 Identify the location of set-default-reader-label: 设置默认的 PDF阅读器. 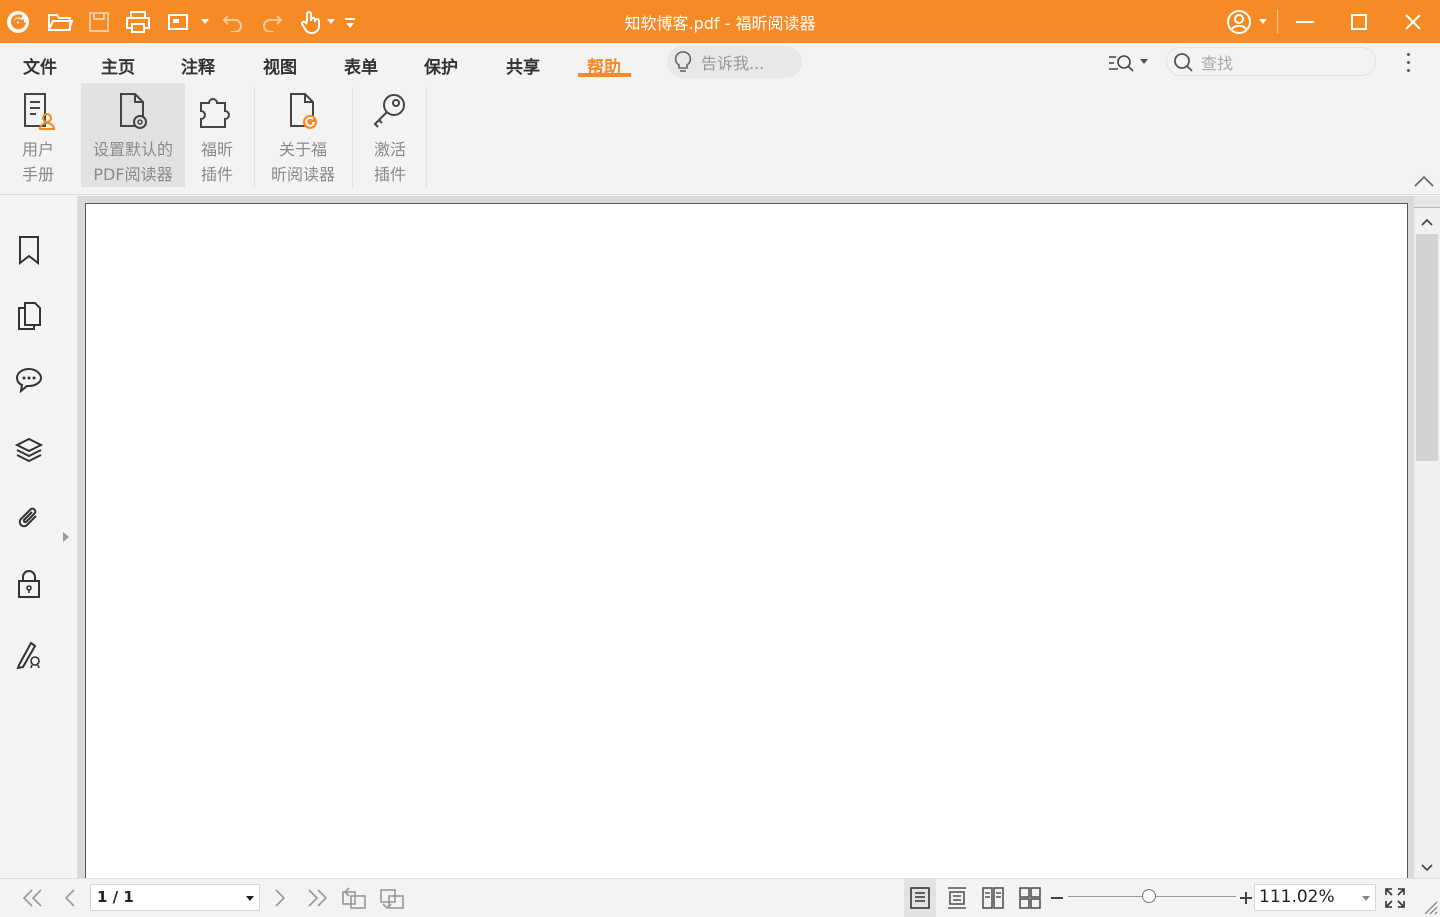
(132, 162).